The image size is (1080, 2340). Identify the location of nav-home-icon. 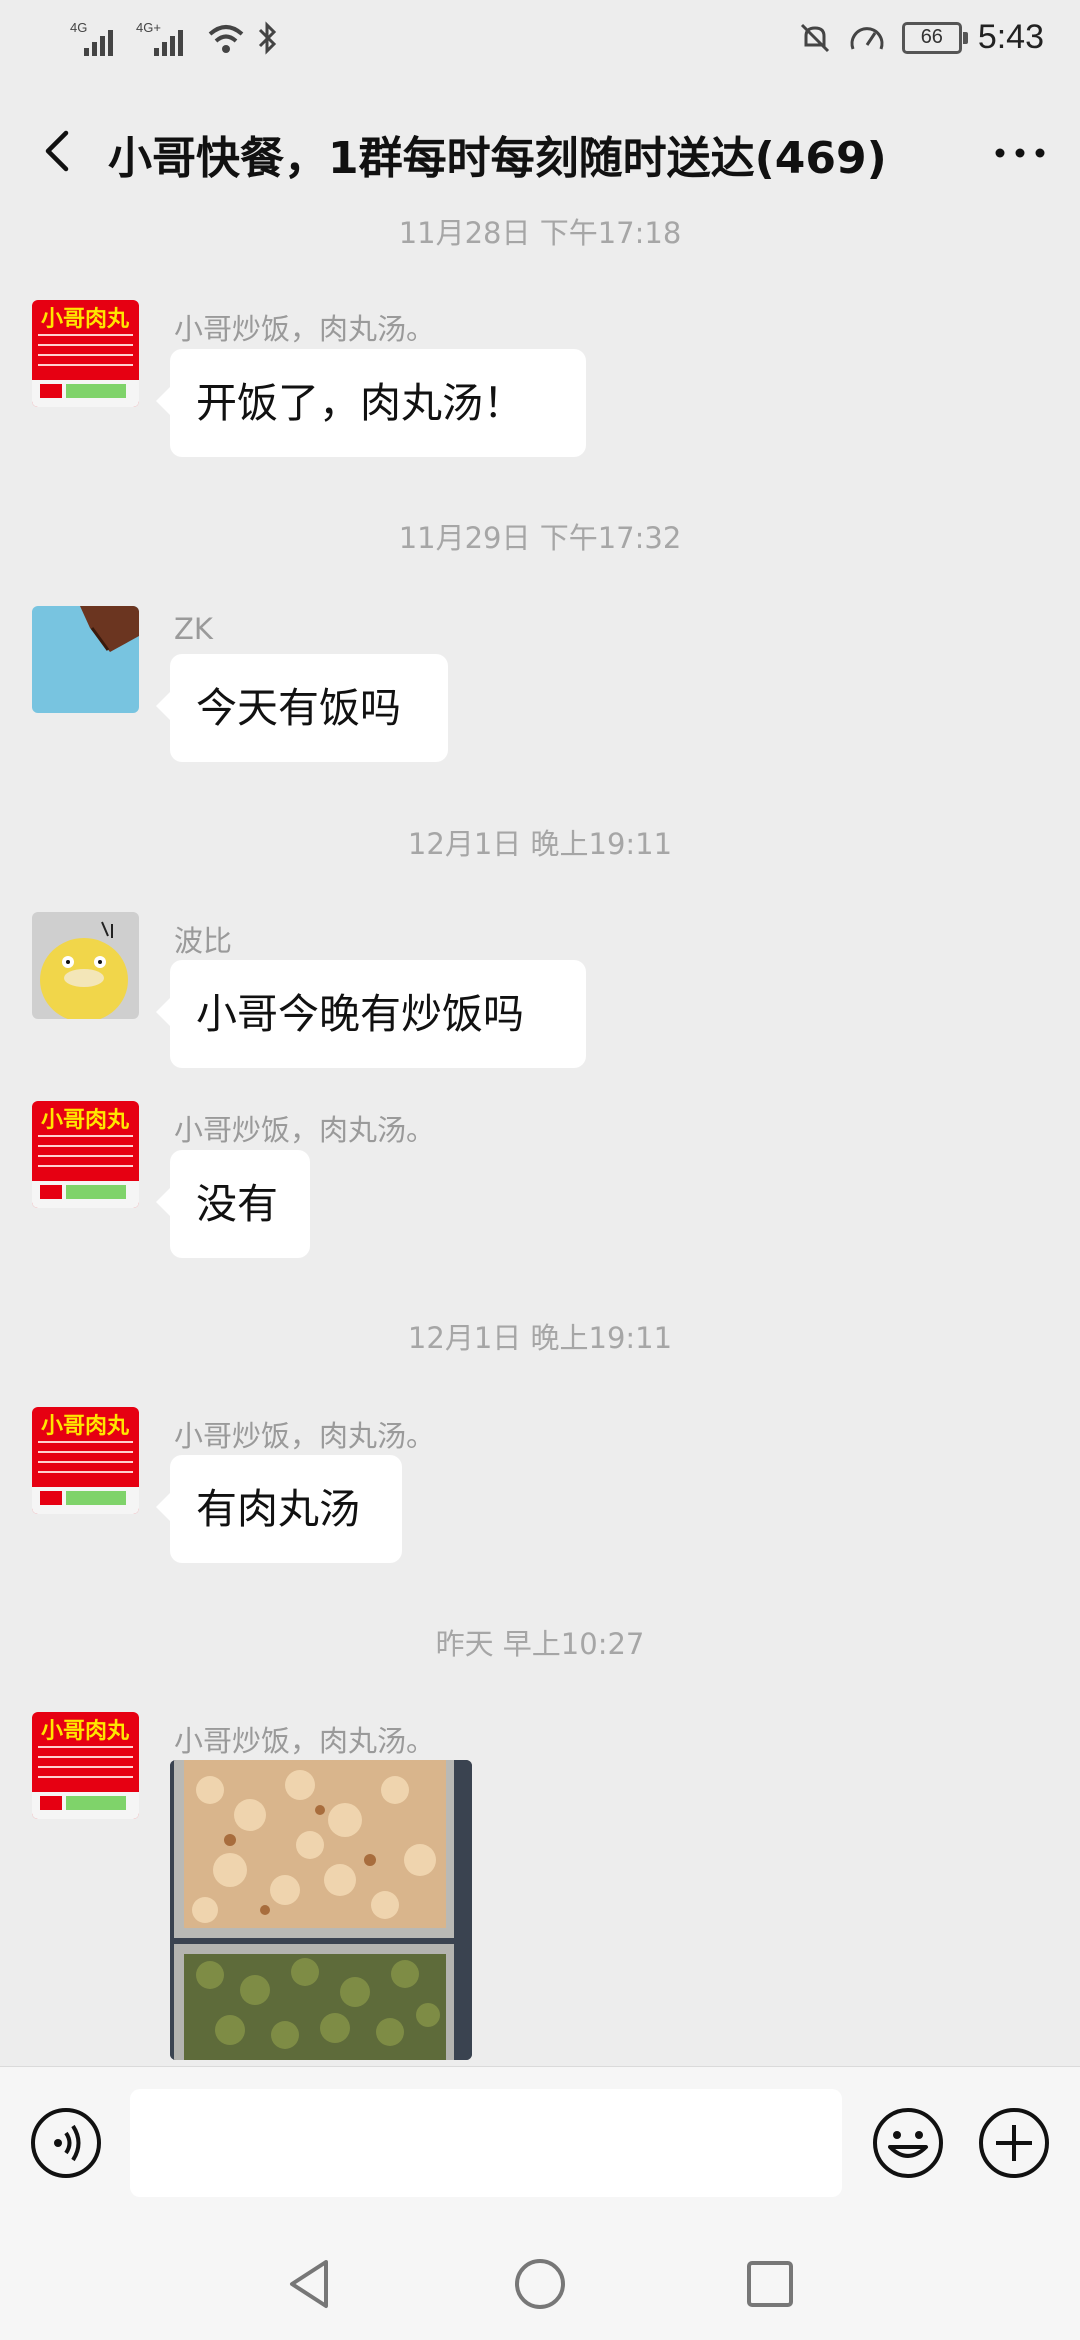
(540, 2284).